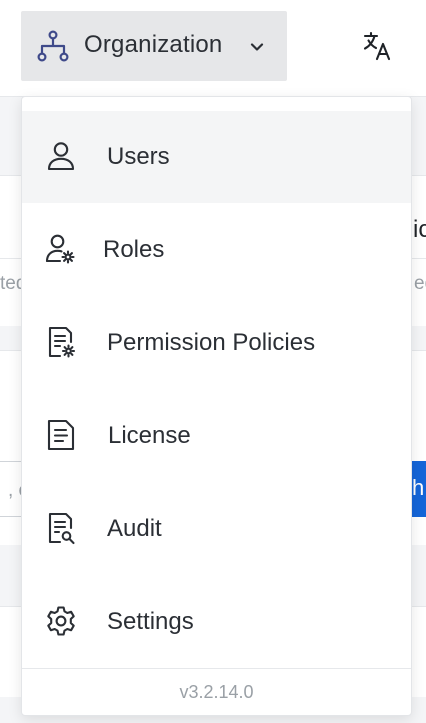  What do you see at coordinates (420, 283) in the screenshot?
I see `background-text-fragment: ed` at bounding box center [420, 283].